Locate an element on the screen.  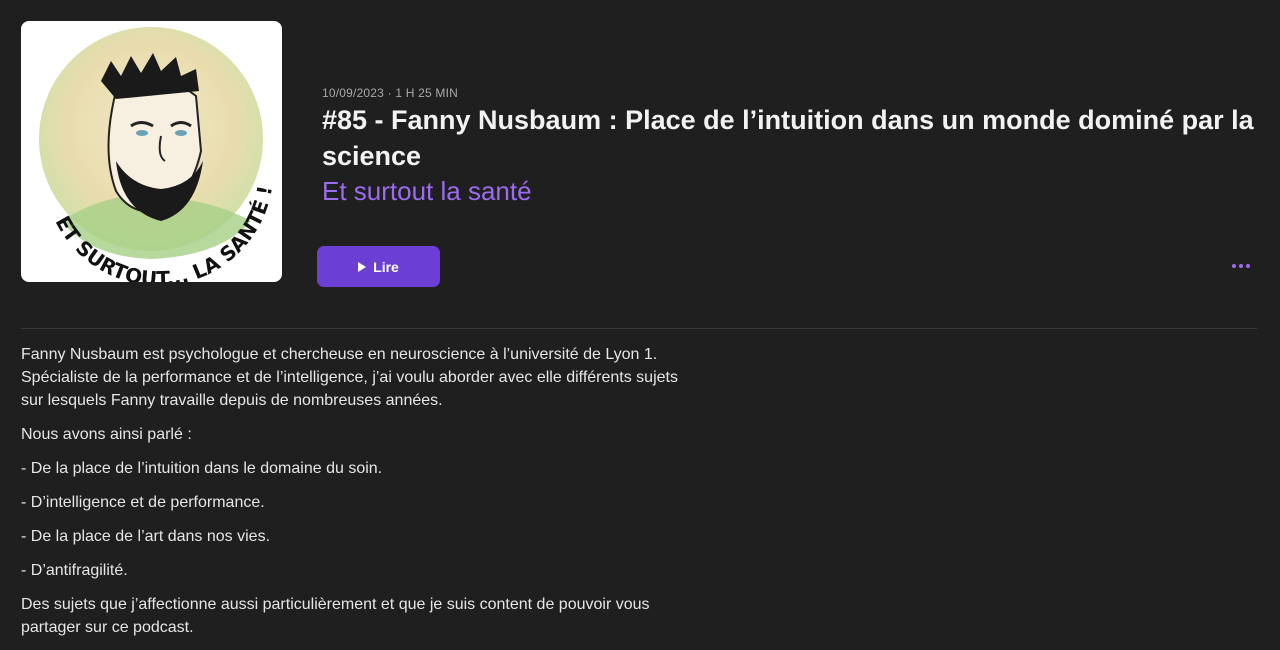
play-icon is located at coordinates (362, 266).